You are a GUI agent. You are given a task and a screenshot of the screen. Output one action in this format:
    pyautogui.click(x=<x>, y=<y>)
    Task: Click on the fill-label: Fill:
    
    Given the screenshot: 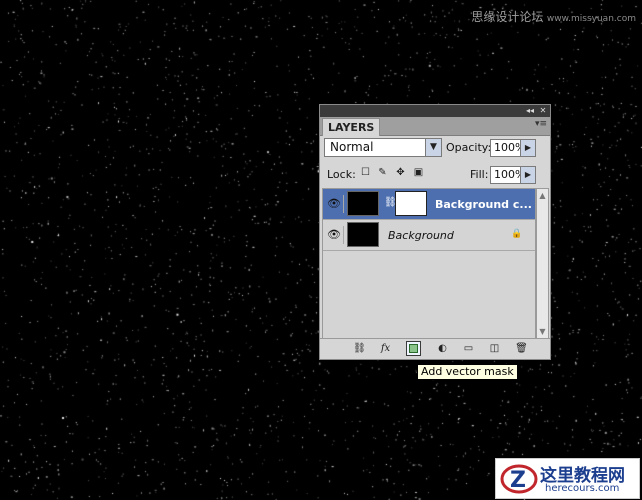 What is the action you would take?
    pyautogui.click(x=479, y=174)
    